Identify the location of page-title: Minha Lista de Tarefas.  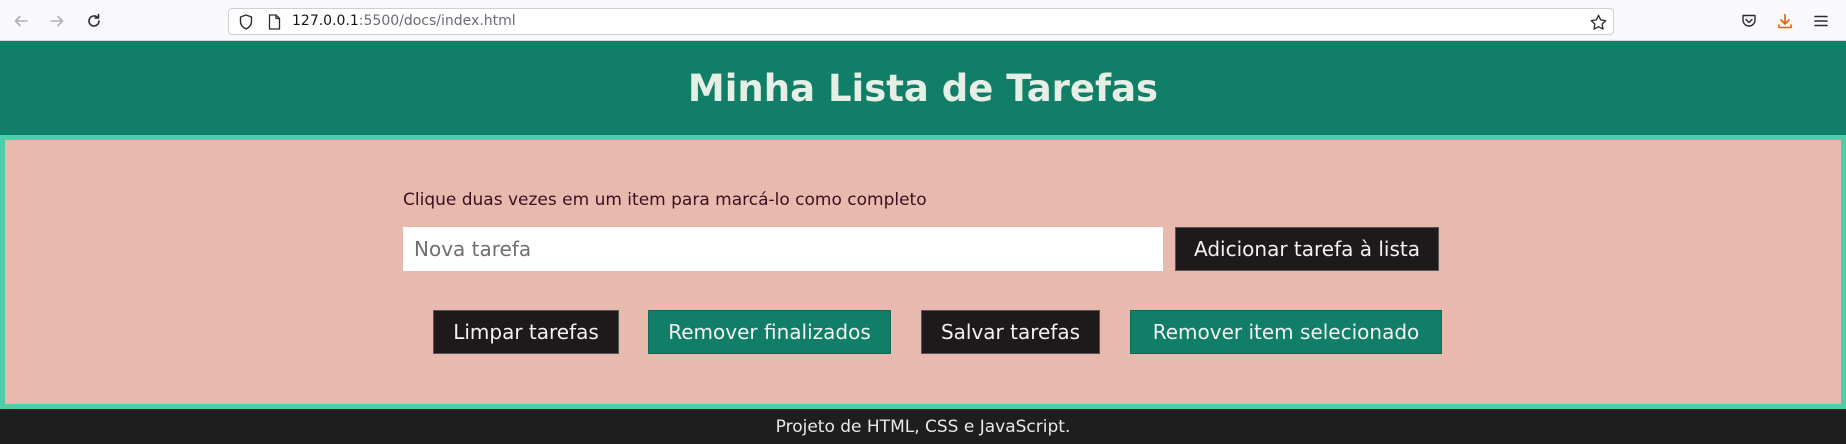
(923, 88).